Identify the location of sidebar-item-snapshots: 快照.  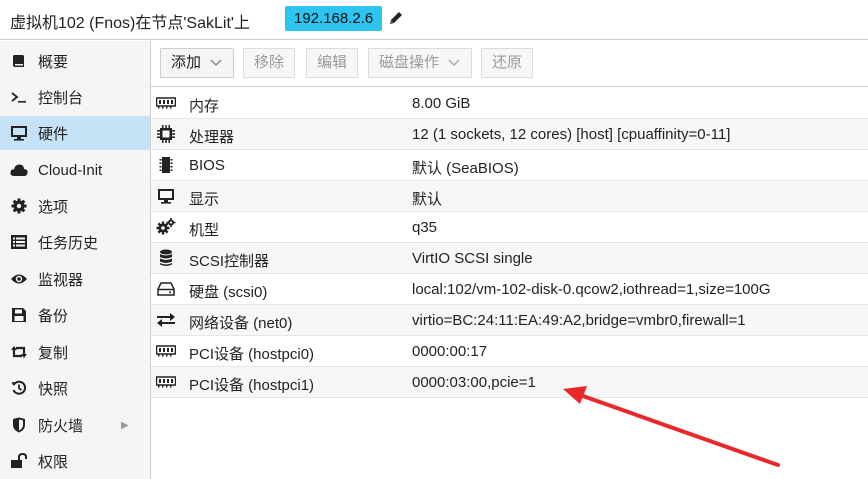
(75, 388).